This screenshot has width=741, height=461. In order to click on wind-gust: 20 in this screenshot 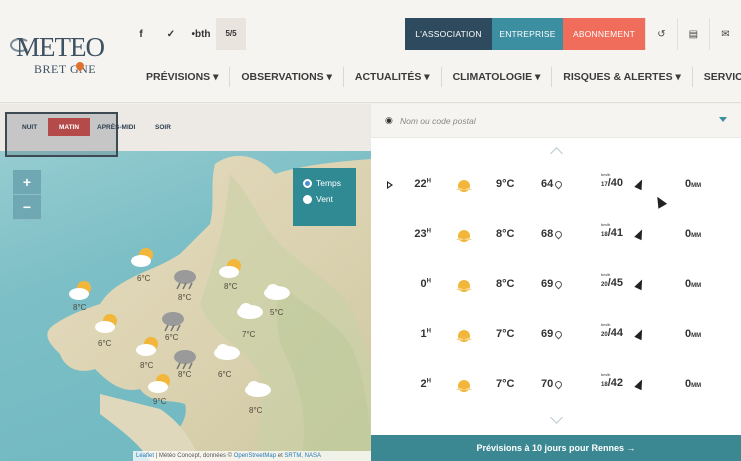, I will do `click(604, 285)`.